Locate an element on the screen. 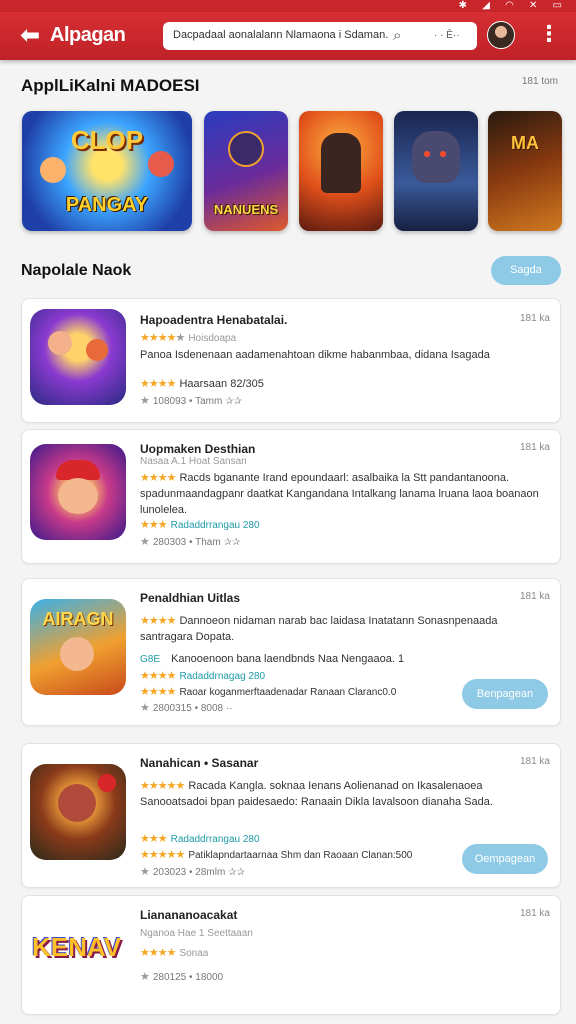  download-count: 108093 • Tamm is located at coordinates (187, 401).